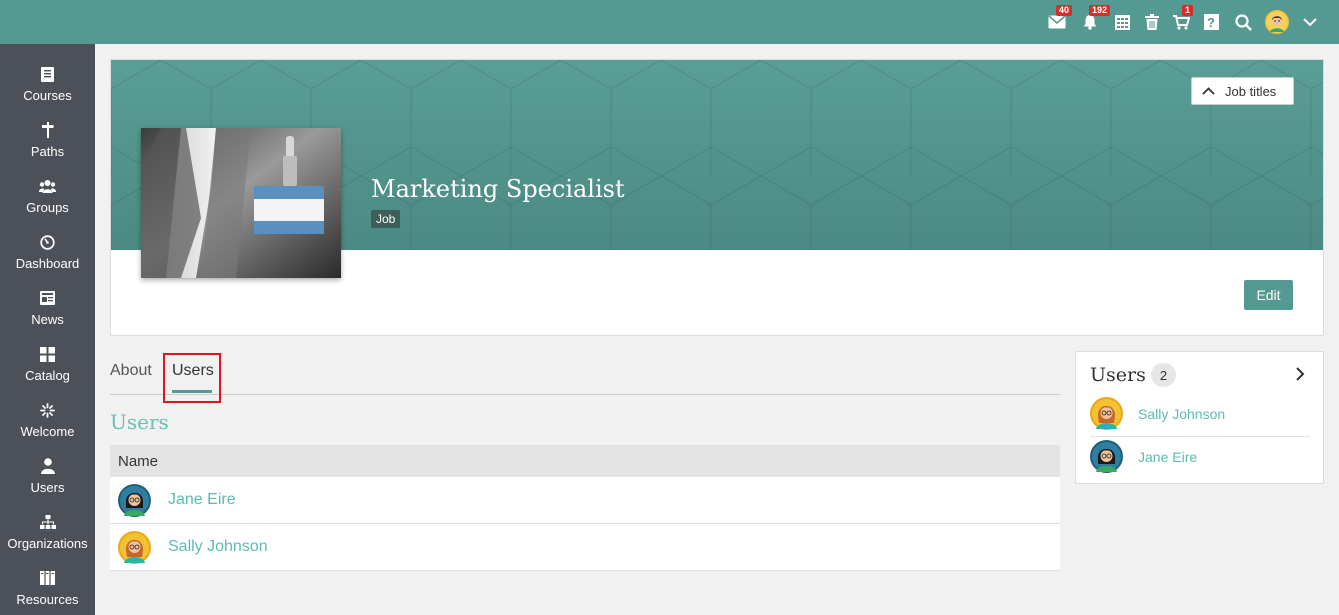 This screenshot has height=615, width=1339. What do you see at coordinates (1300, 374) in the screenshot?
I see `chevron-right-icon` at bounding box center [1300, 374].